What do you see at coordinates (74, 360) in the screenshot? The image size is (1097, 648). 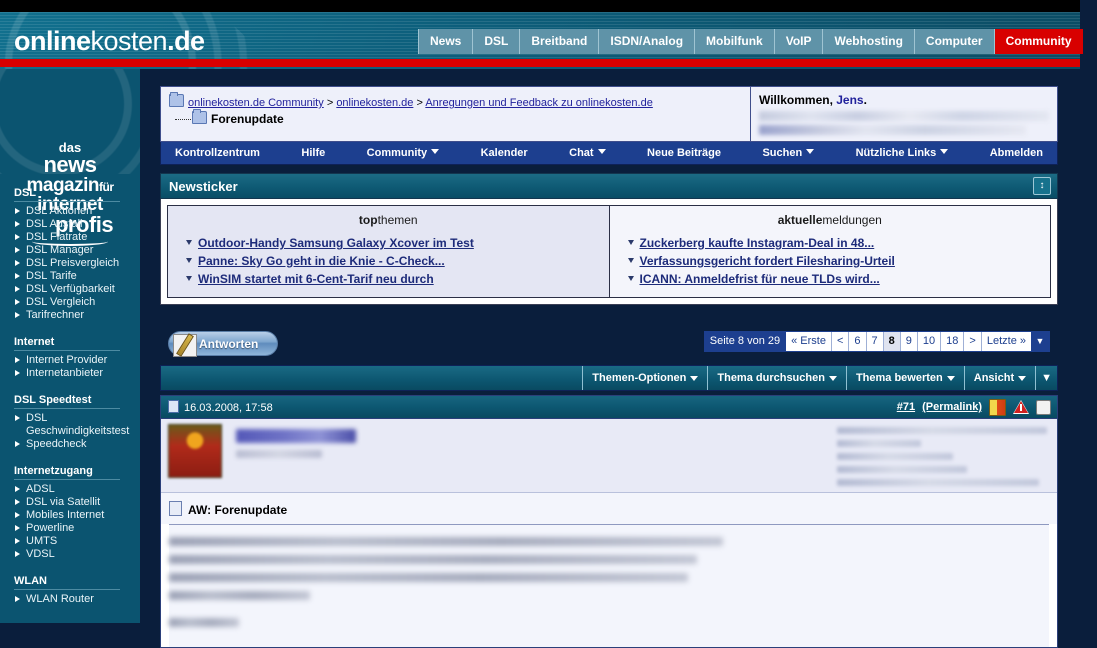 I see `sidebar-item-internet-provider: Internet Provider` at bounding box center [74, 360].